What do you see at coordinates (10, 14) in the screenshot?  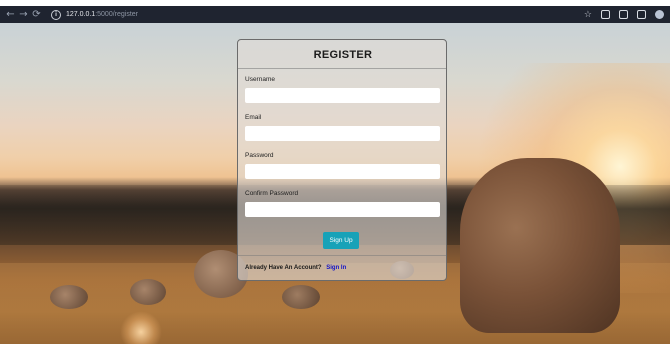 I see `back-arrow-icon: ←` at bounding box center [10, 14].